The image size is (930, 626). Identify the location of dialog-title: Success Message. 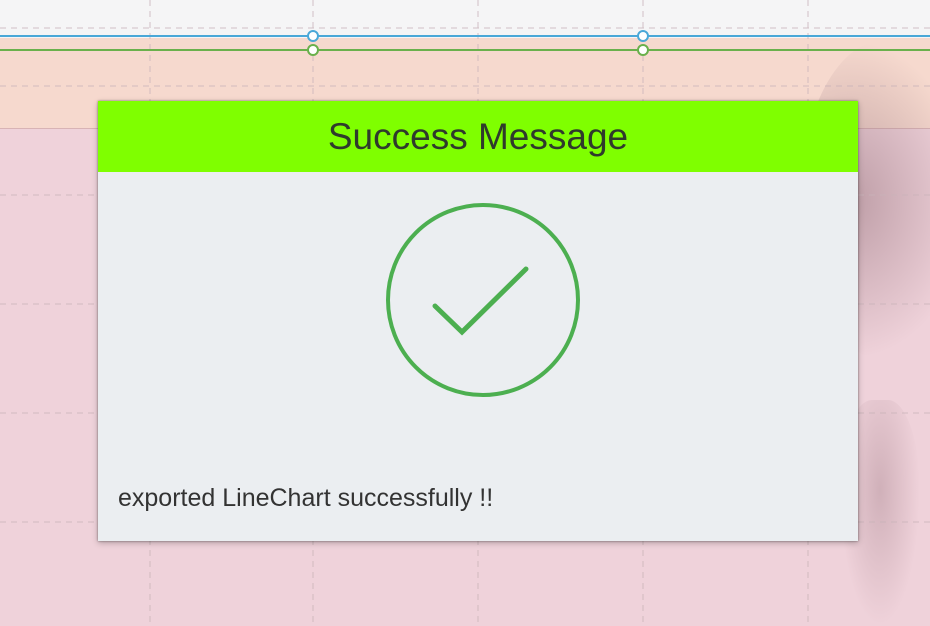
(478, 136).